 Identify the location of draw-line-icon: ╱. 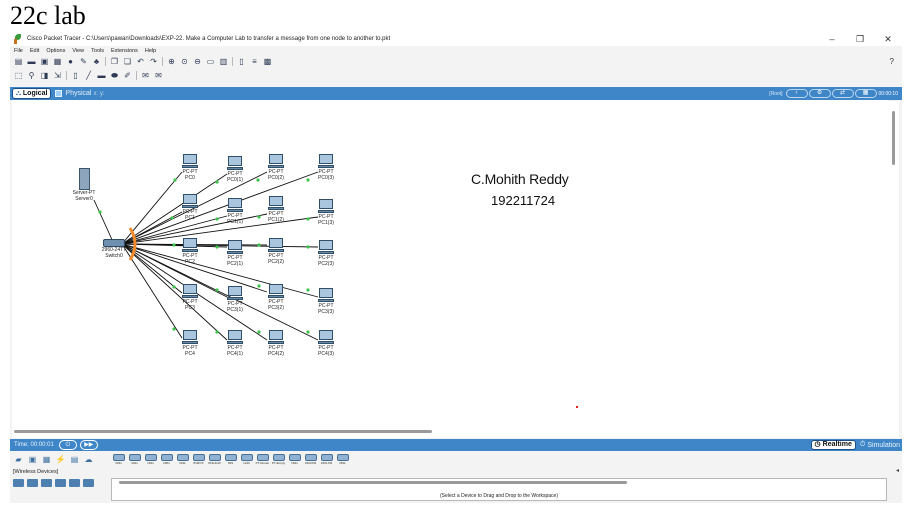
(88, 75).